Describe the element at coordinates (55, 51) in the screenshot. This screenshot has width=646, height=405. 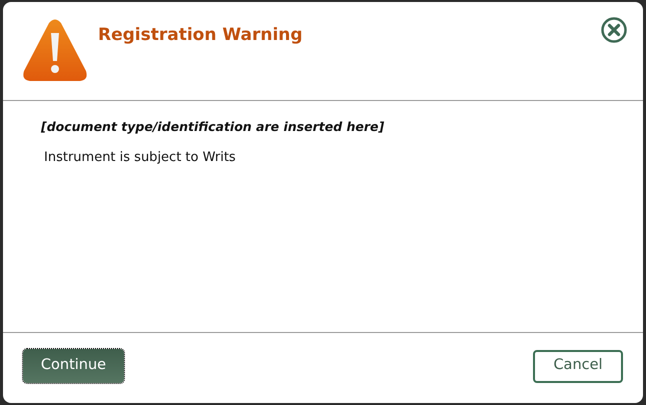
I see `warning-icon` at that location.